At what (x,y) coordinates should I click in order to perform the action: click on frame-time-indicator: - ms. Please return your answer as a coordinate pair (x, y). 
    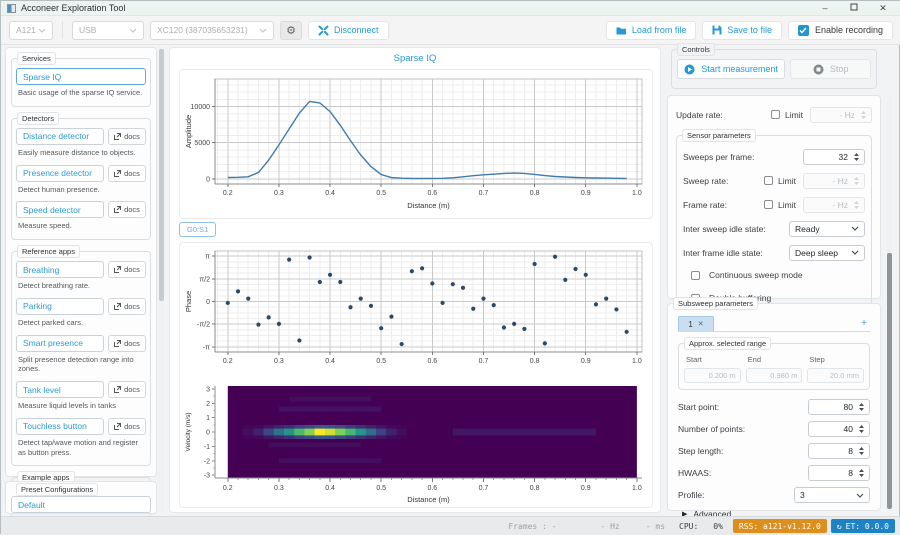
    Looking at the image, I should click on (655, 526).